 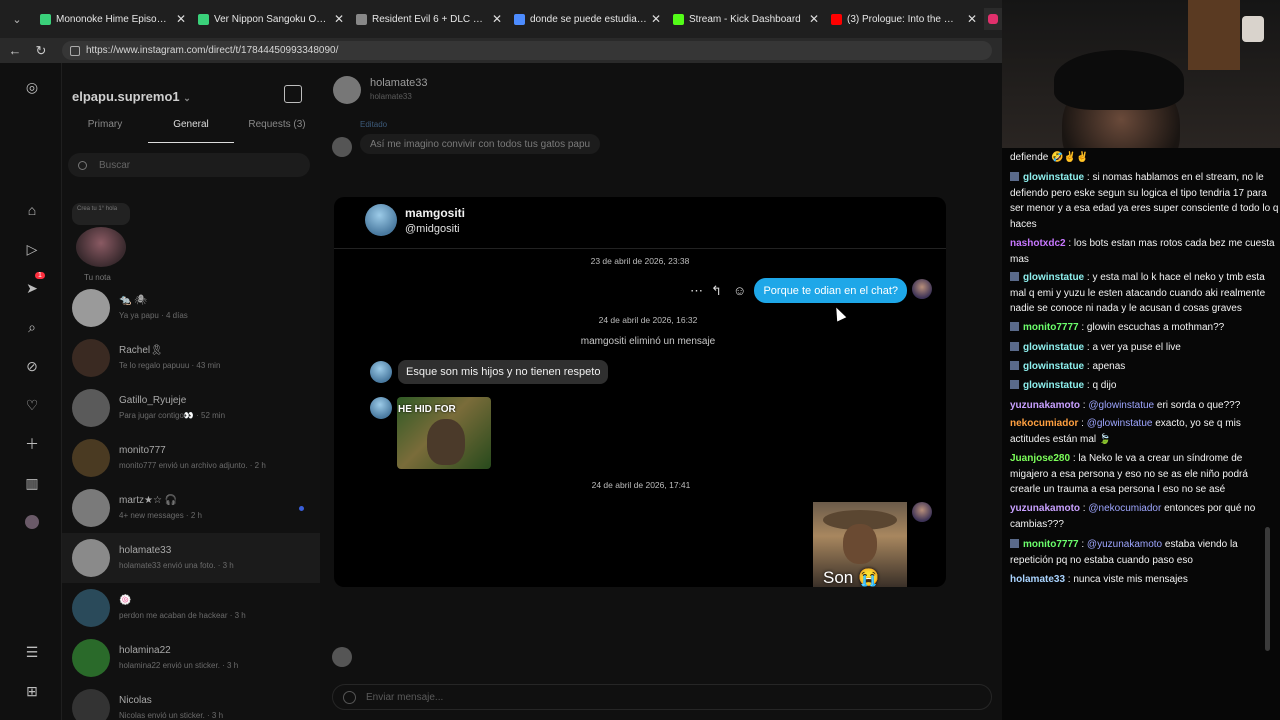 What do you see at coordinates (851, 577) in the screenshot?
I see `photo-caption: Son 😭` at bounding box center [851, 577].